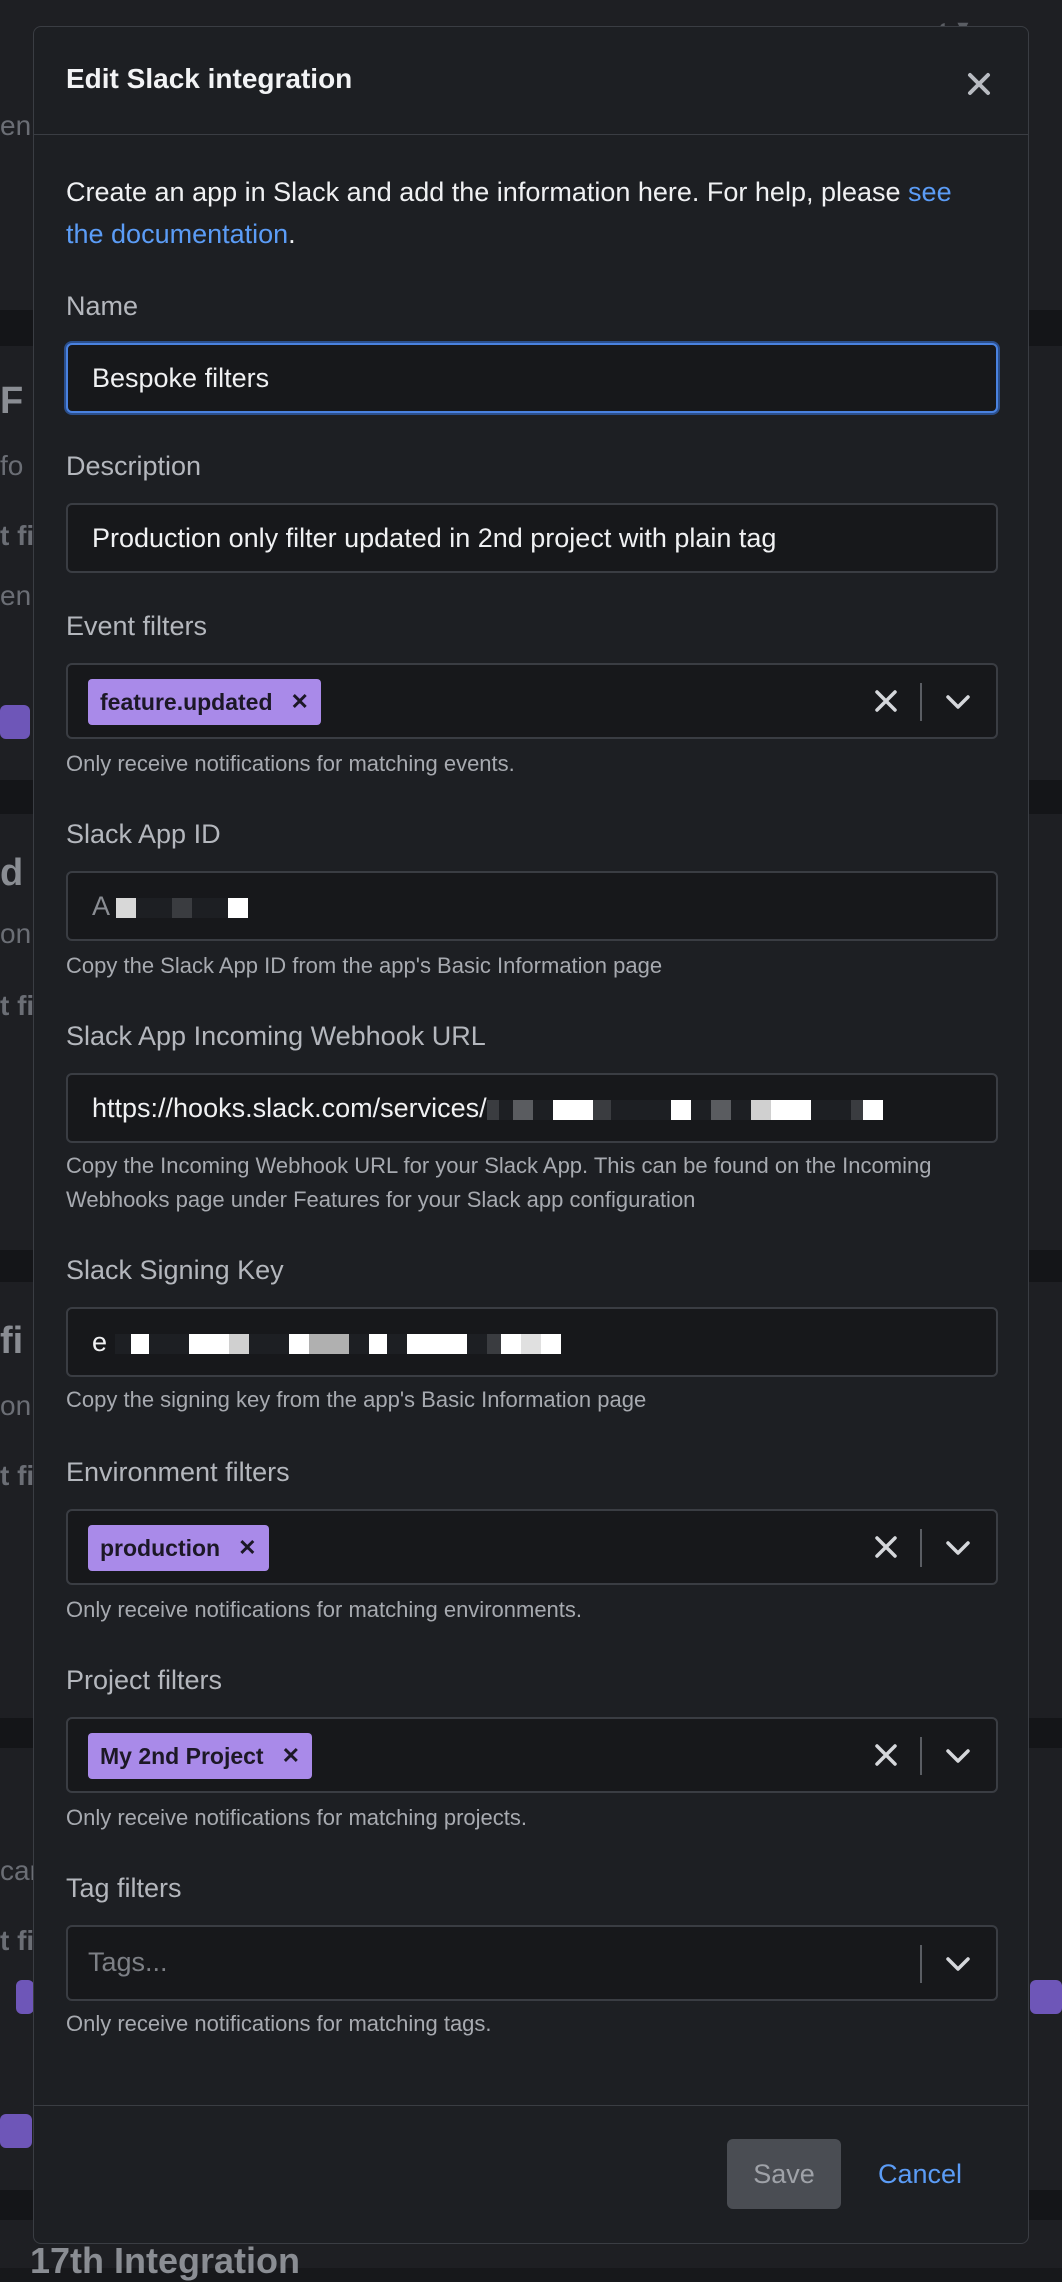  What do you see at coordinates (209, 78) in the screenshot?
I see `modal-title: Edit Slack integration` at bounding box center [209, 78].